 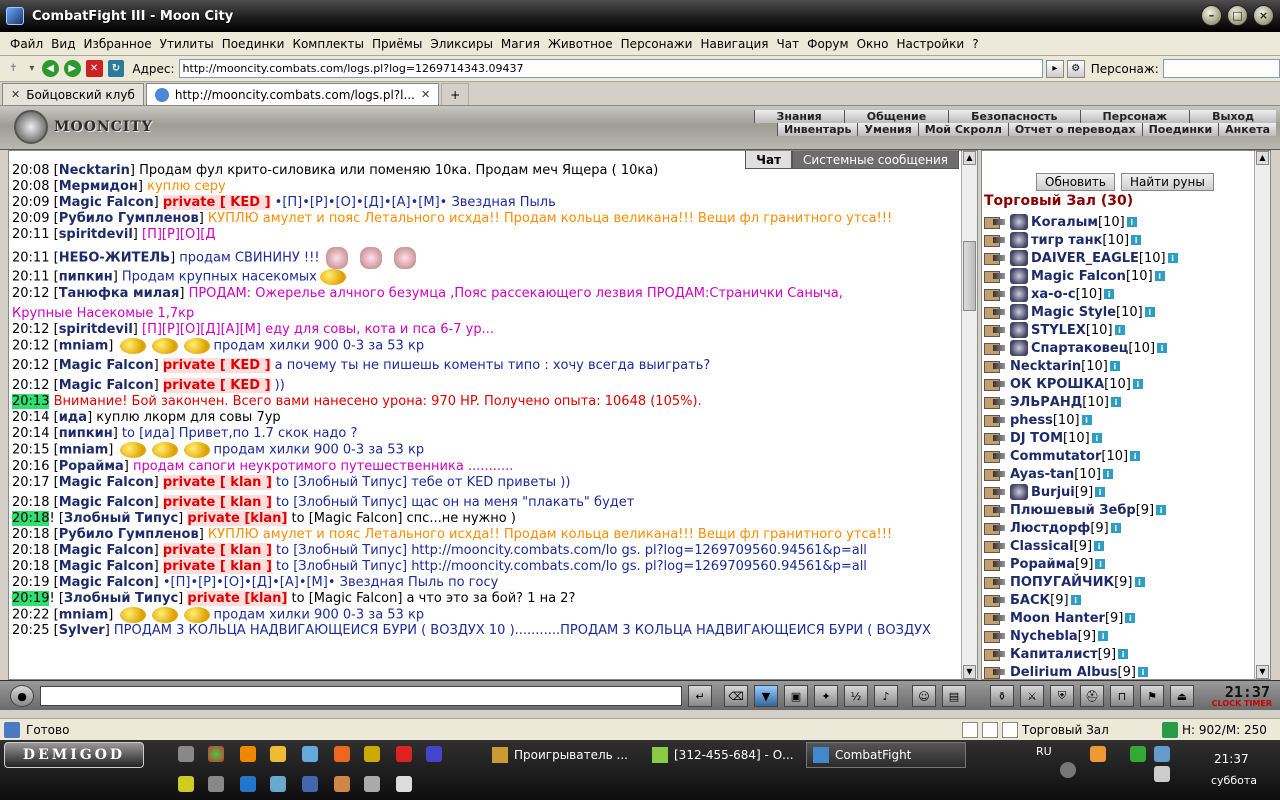 What do you see at coordinates (1118, 564) in the screenshot?
I see `user-row: Рорайма [9] i` at bounding box center [1118, 564].